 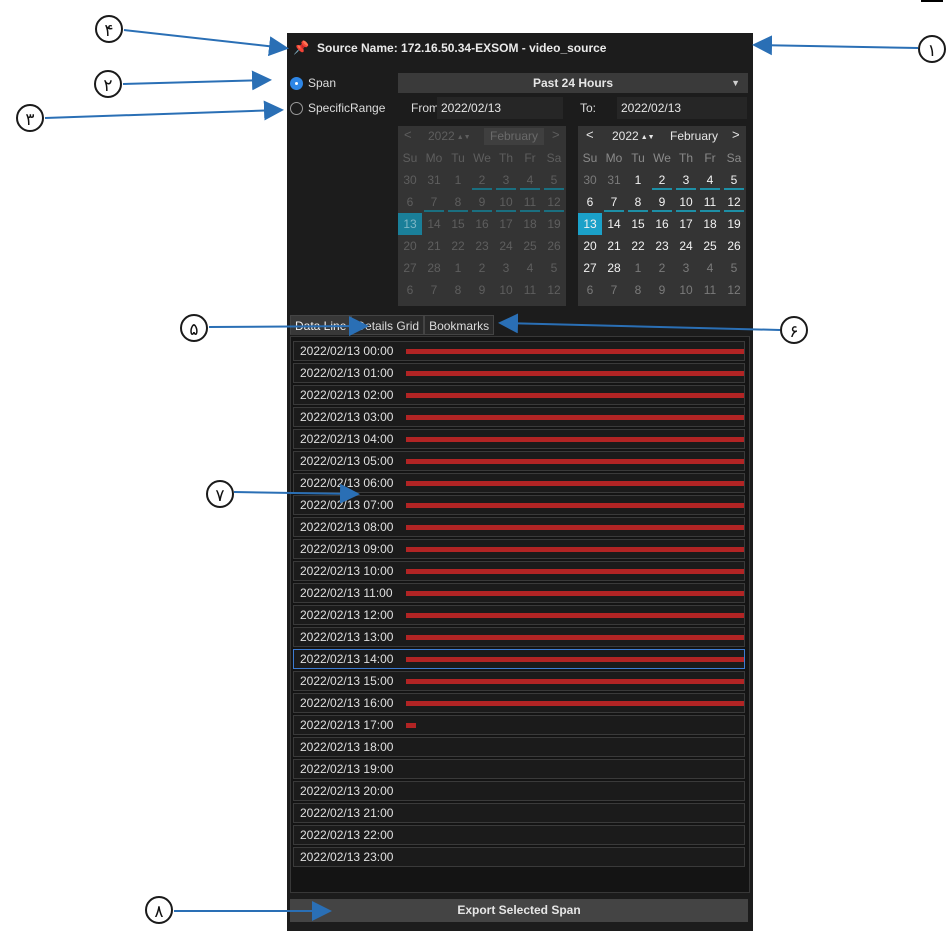 What do you see at coordinates (220, 494) in the screenshot?
I see `callout-7: ٧` at bounding box center [220, 494].